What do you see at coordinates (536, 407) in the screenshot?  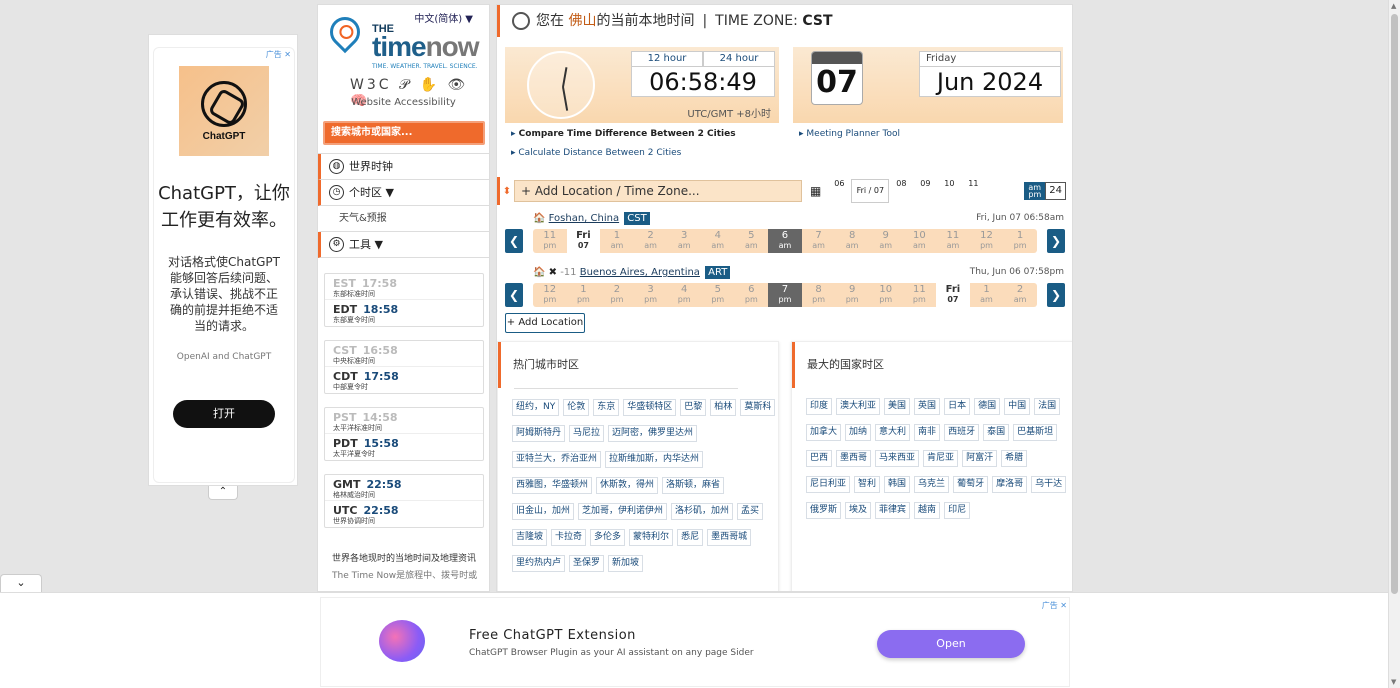 I see `popular-city-link: 纽约，NY` at bounding box center [536, 407].